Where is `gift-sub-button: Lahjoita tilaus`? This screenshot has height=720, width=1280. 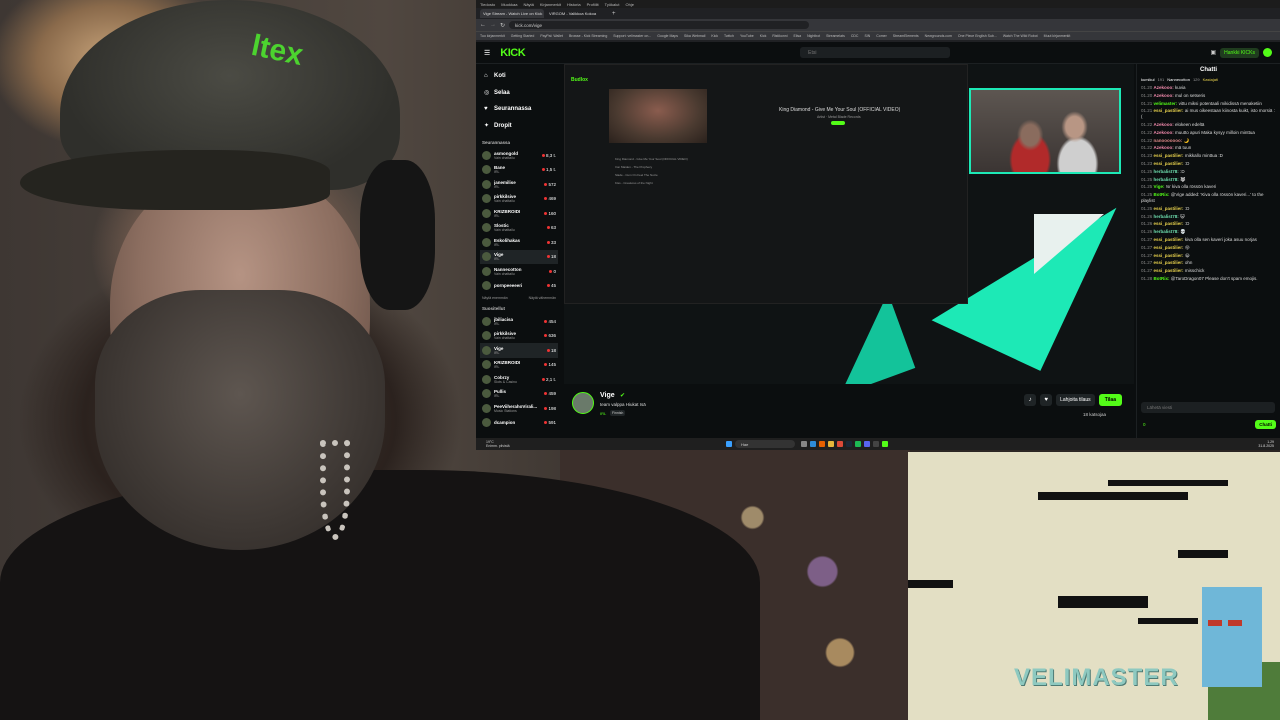
gift-sub-button: Lahjoita tilaus is located at coordinates (1075, 400).